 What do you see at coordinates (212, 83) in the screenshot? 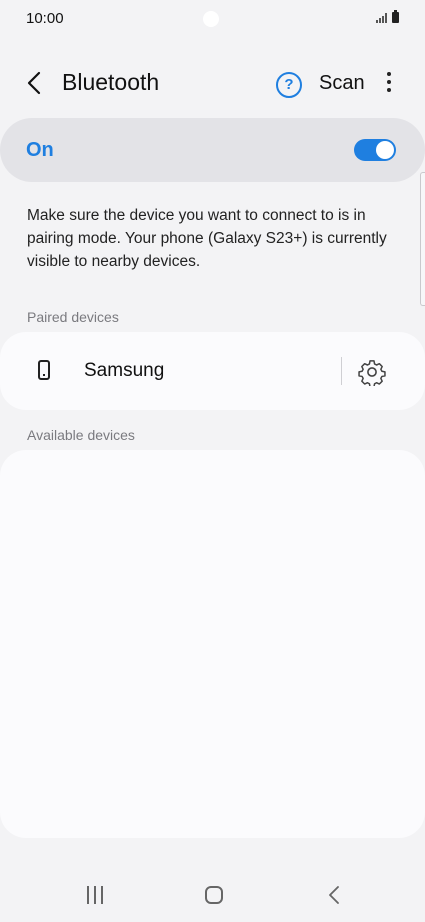
I see `app-bar: Bluetooth ? Scan` at bounding box center [212, 83].